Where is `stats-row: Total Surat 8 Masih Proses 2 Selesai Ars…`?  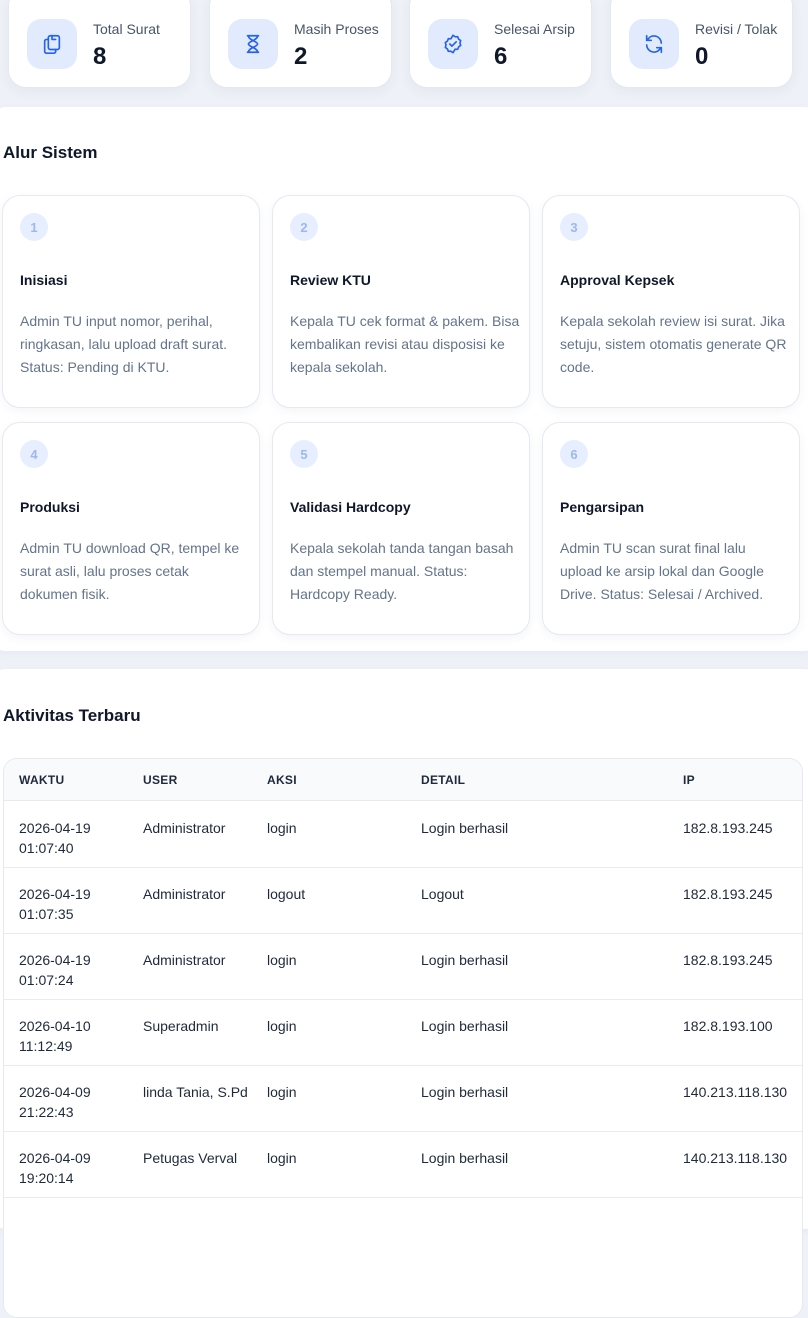
stats-row: Total Surat 8 Masih Proses 2 Selesai Ars… is located at coordinates (404, 53).